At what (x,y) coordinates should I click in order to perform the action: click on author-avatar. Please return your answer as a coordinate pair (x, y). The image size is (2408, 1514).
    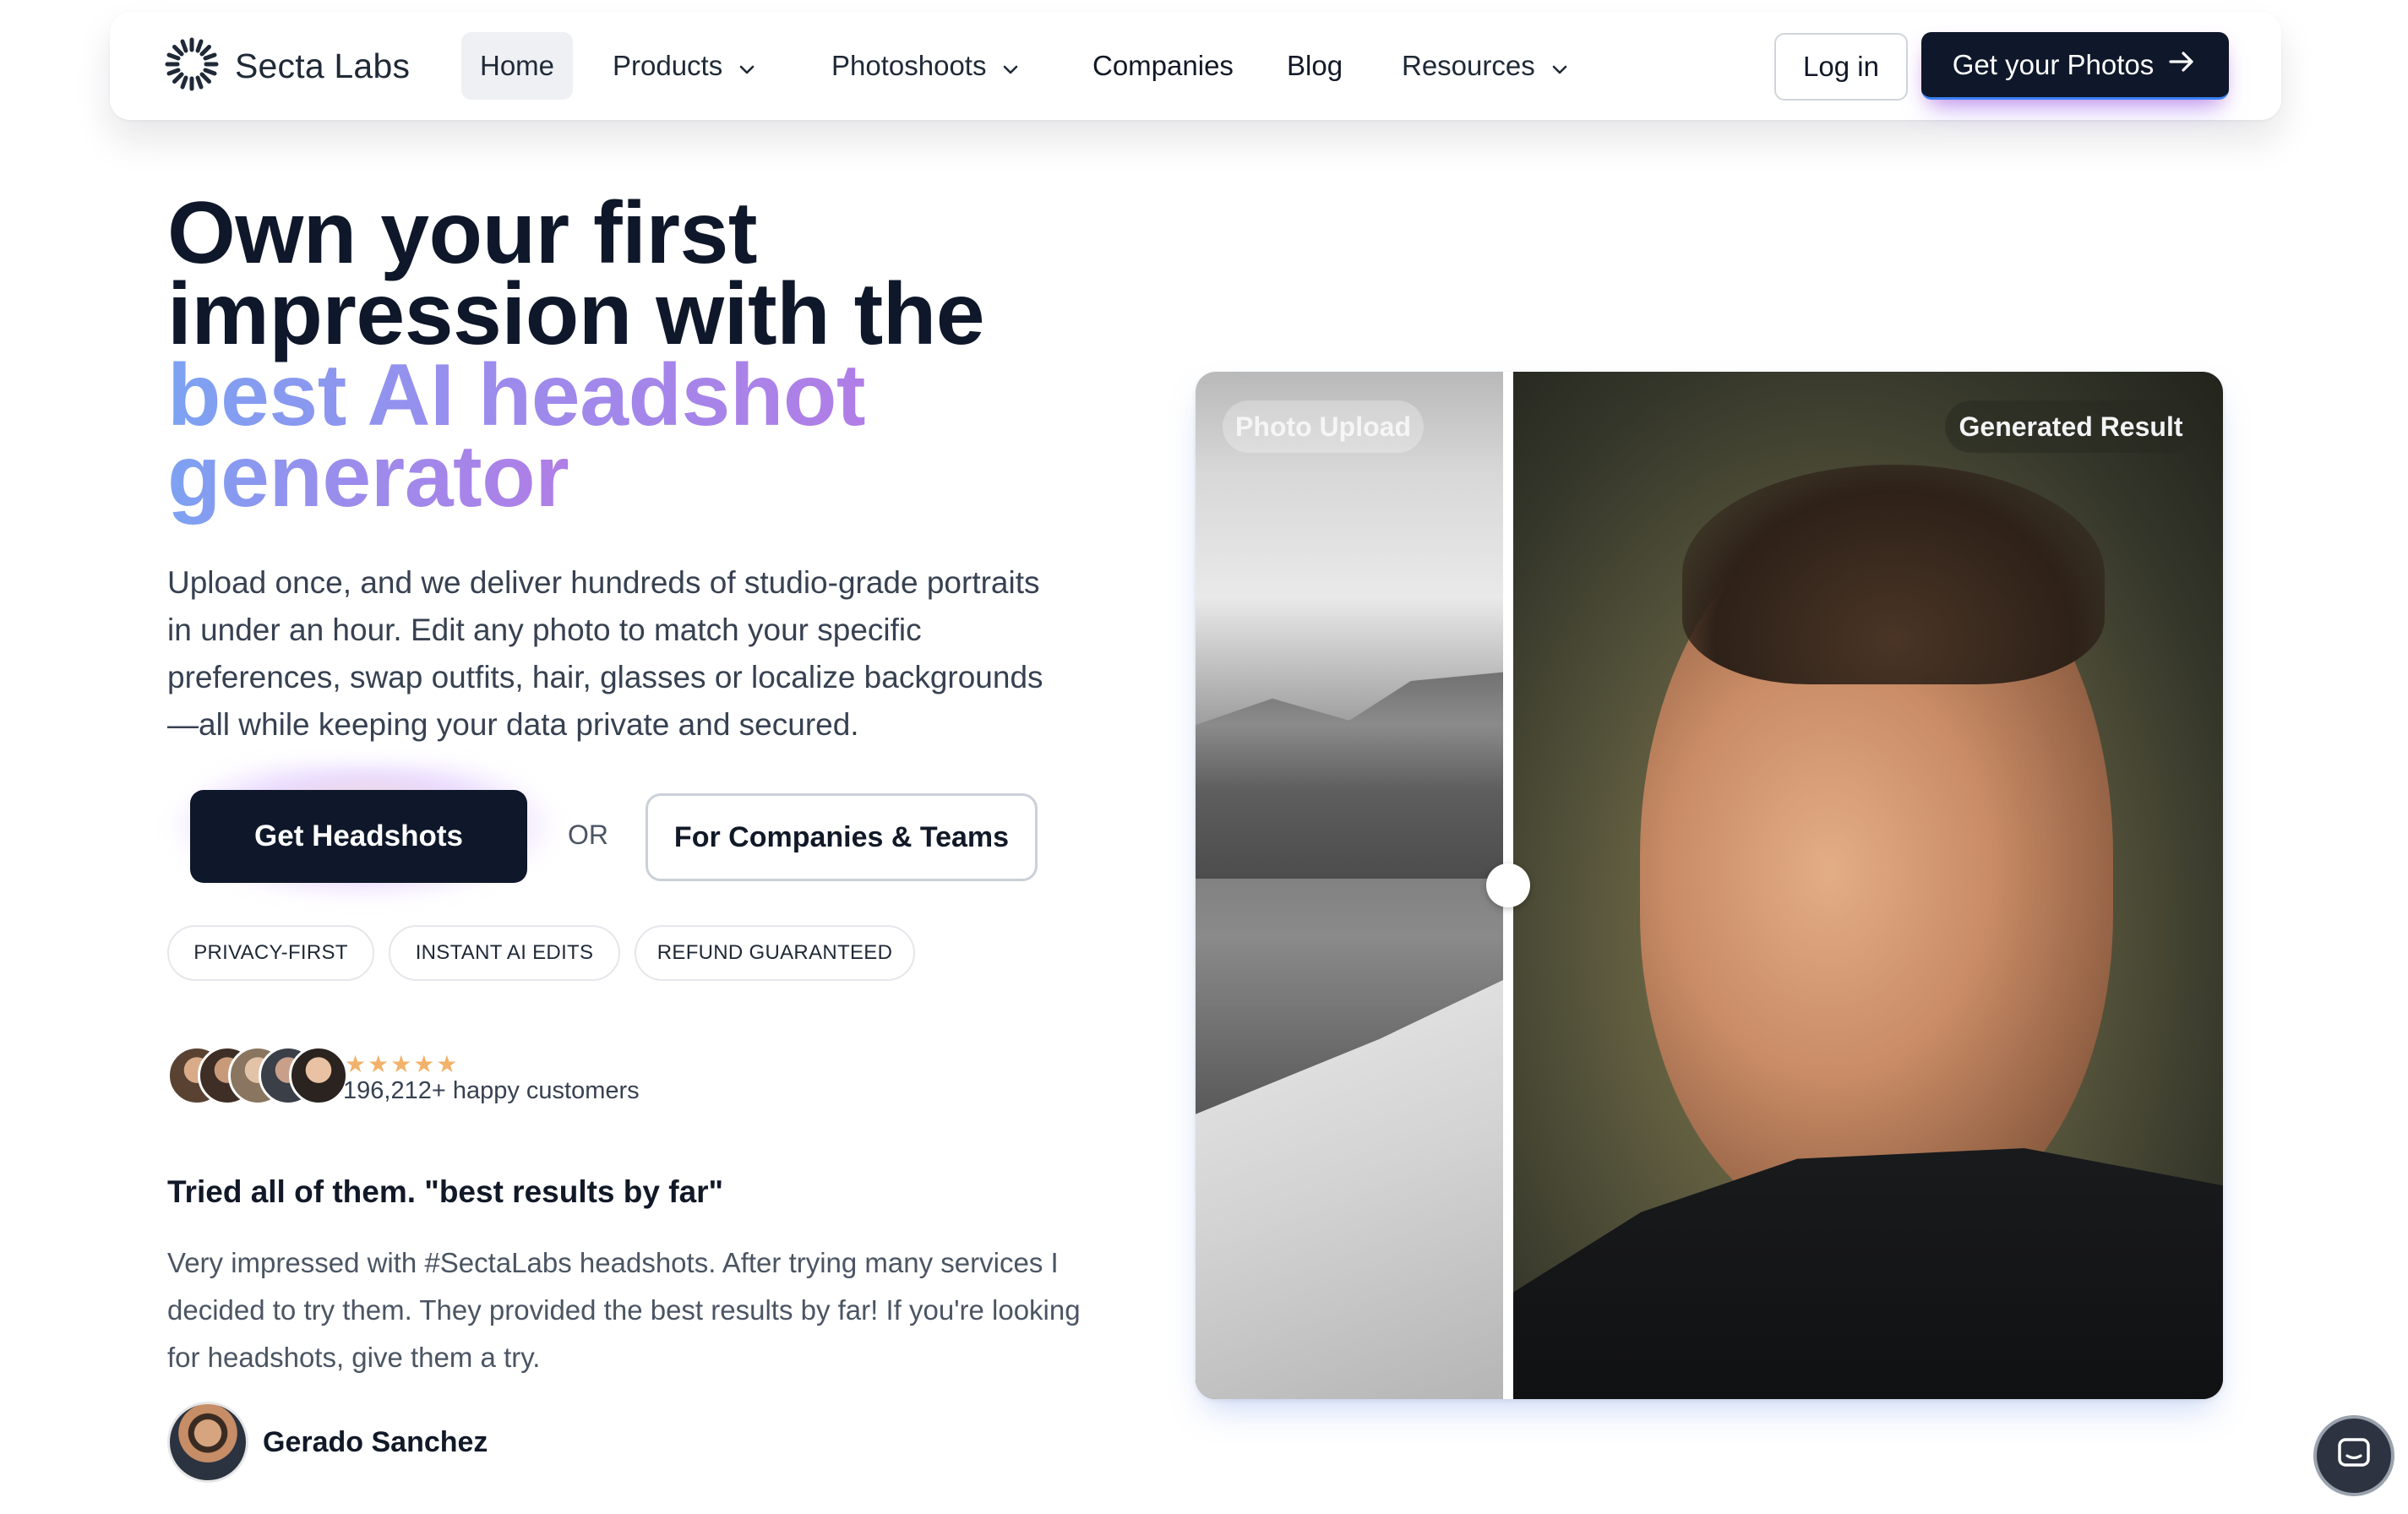
    Looking at the image, I should click on (207, 1442).